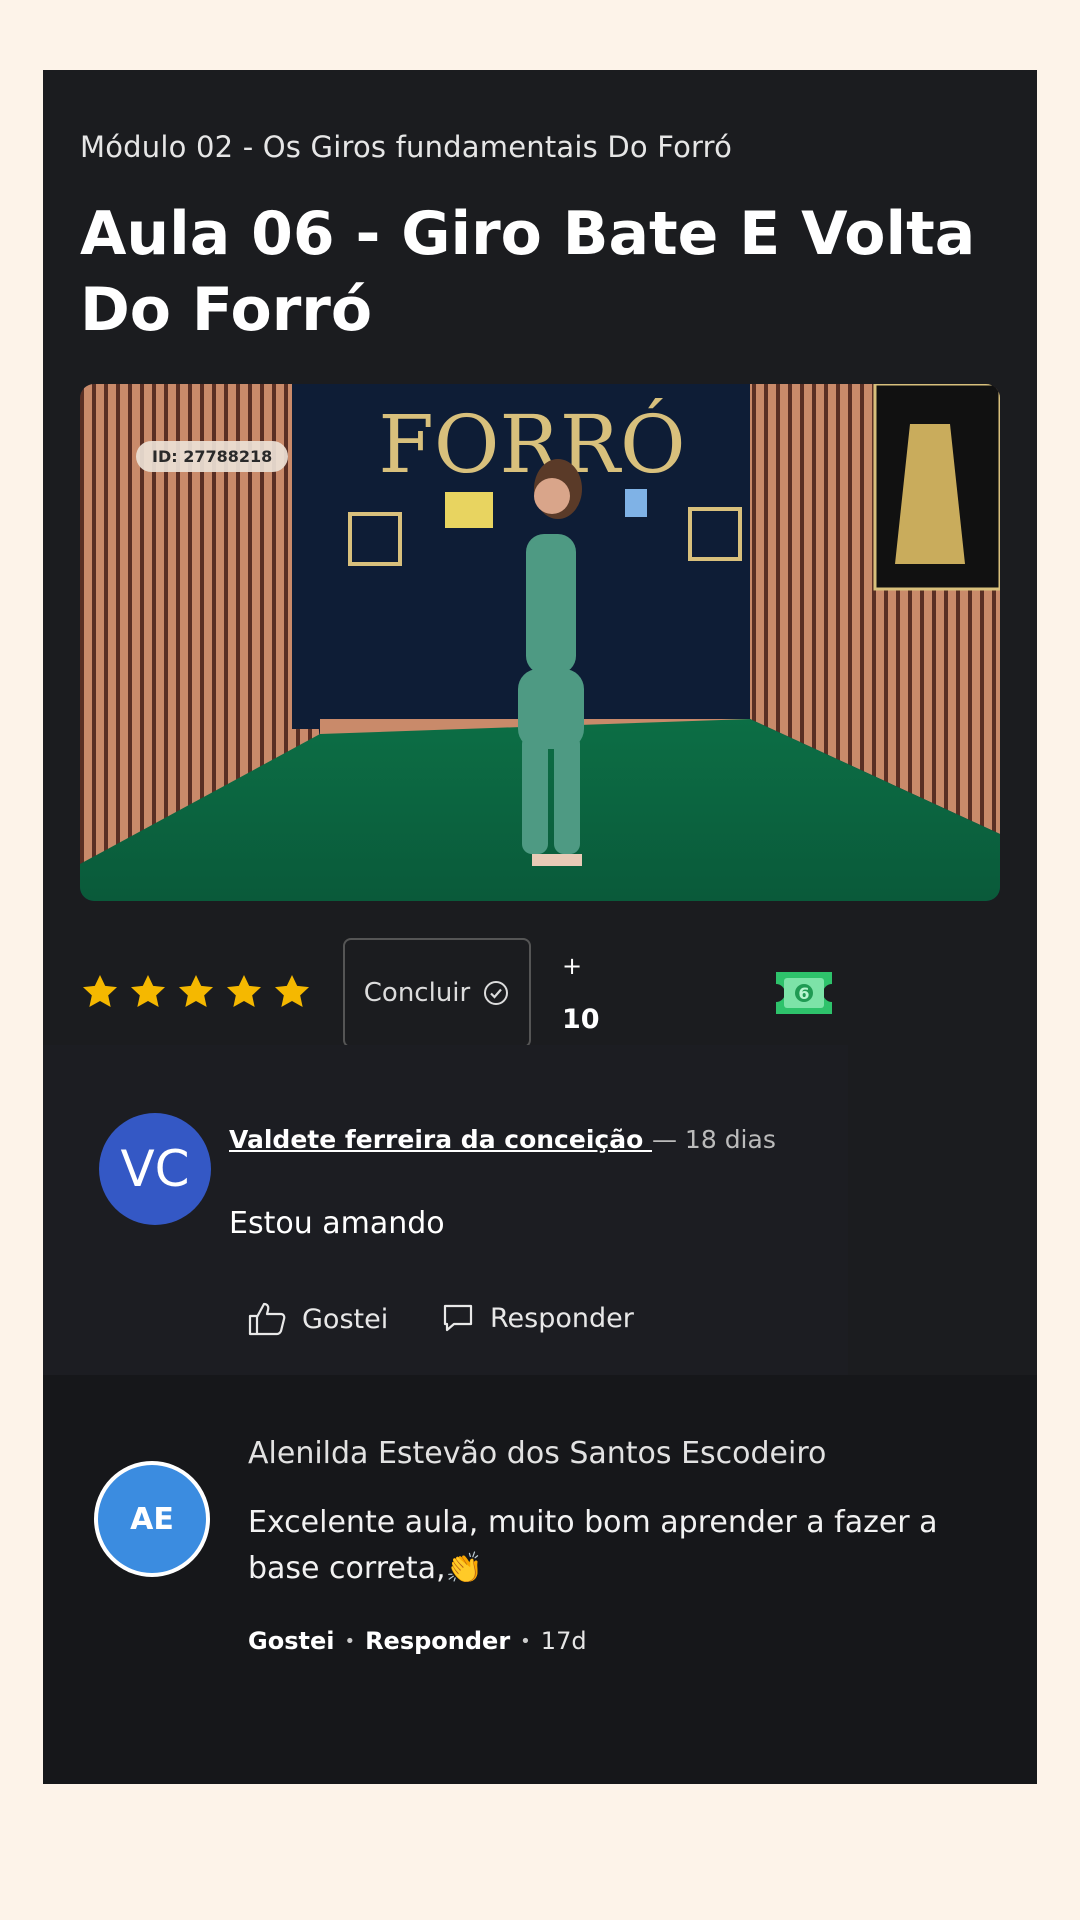 This screenshot has width=1080, height=1920. What do you see at coordinates (528, 272) in the screenshot?
I see `lesson-title: Aula 06 - Giro Bate E Volta Do Forró` at bounding box center [528, 272].